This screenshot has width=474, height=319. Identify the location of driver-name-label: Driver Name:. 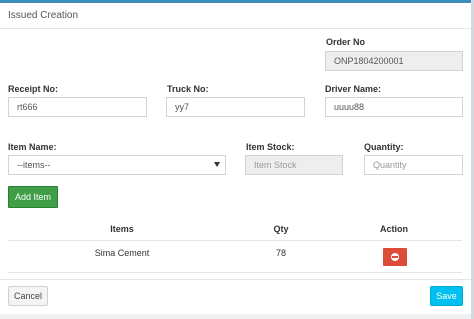
(353, 89).